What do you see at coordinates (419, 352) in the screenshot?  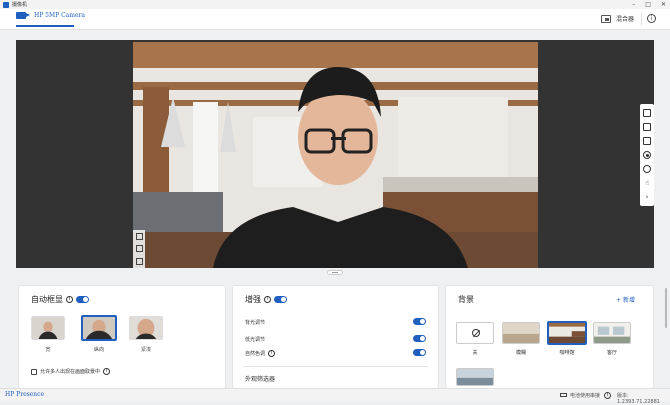 I see `natural-tone-toggle` at bounding box center [419, 352].